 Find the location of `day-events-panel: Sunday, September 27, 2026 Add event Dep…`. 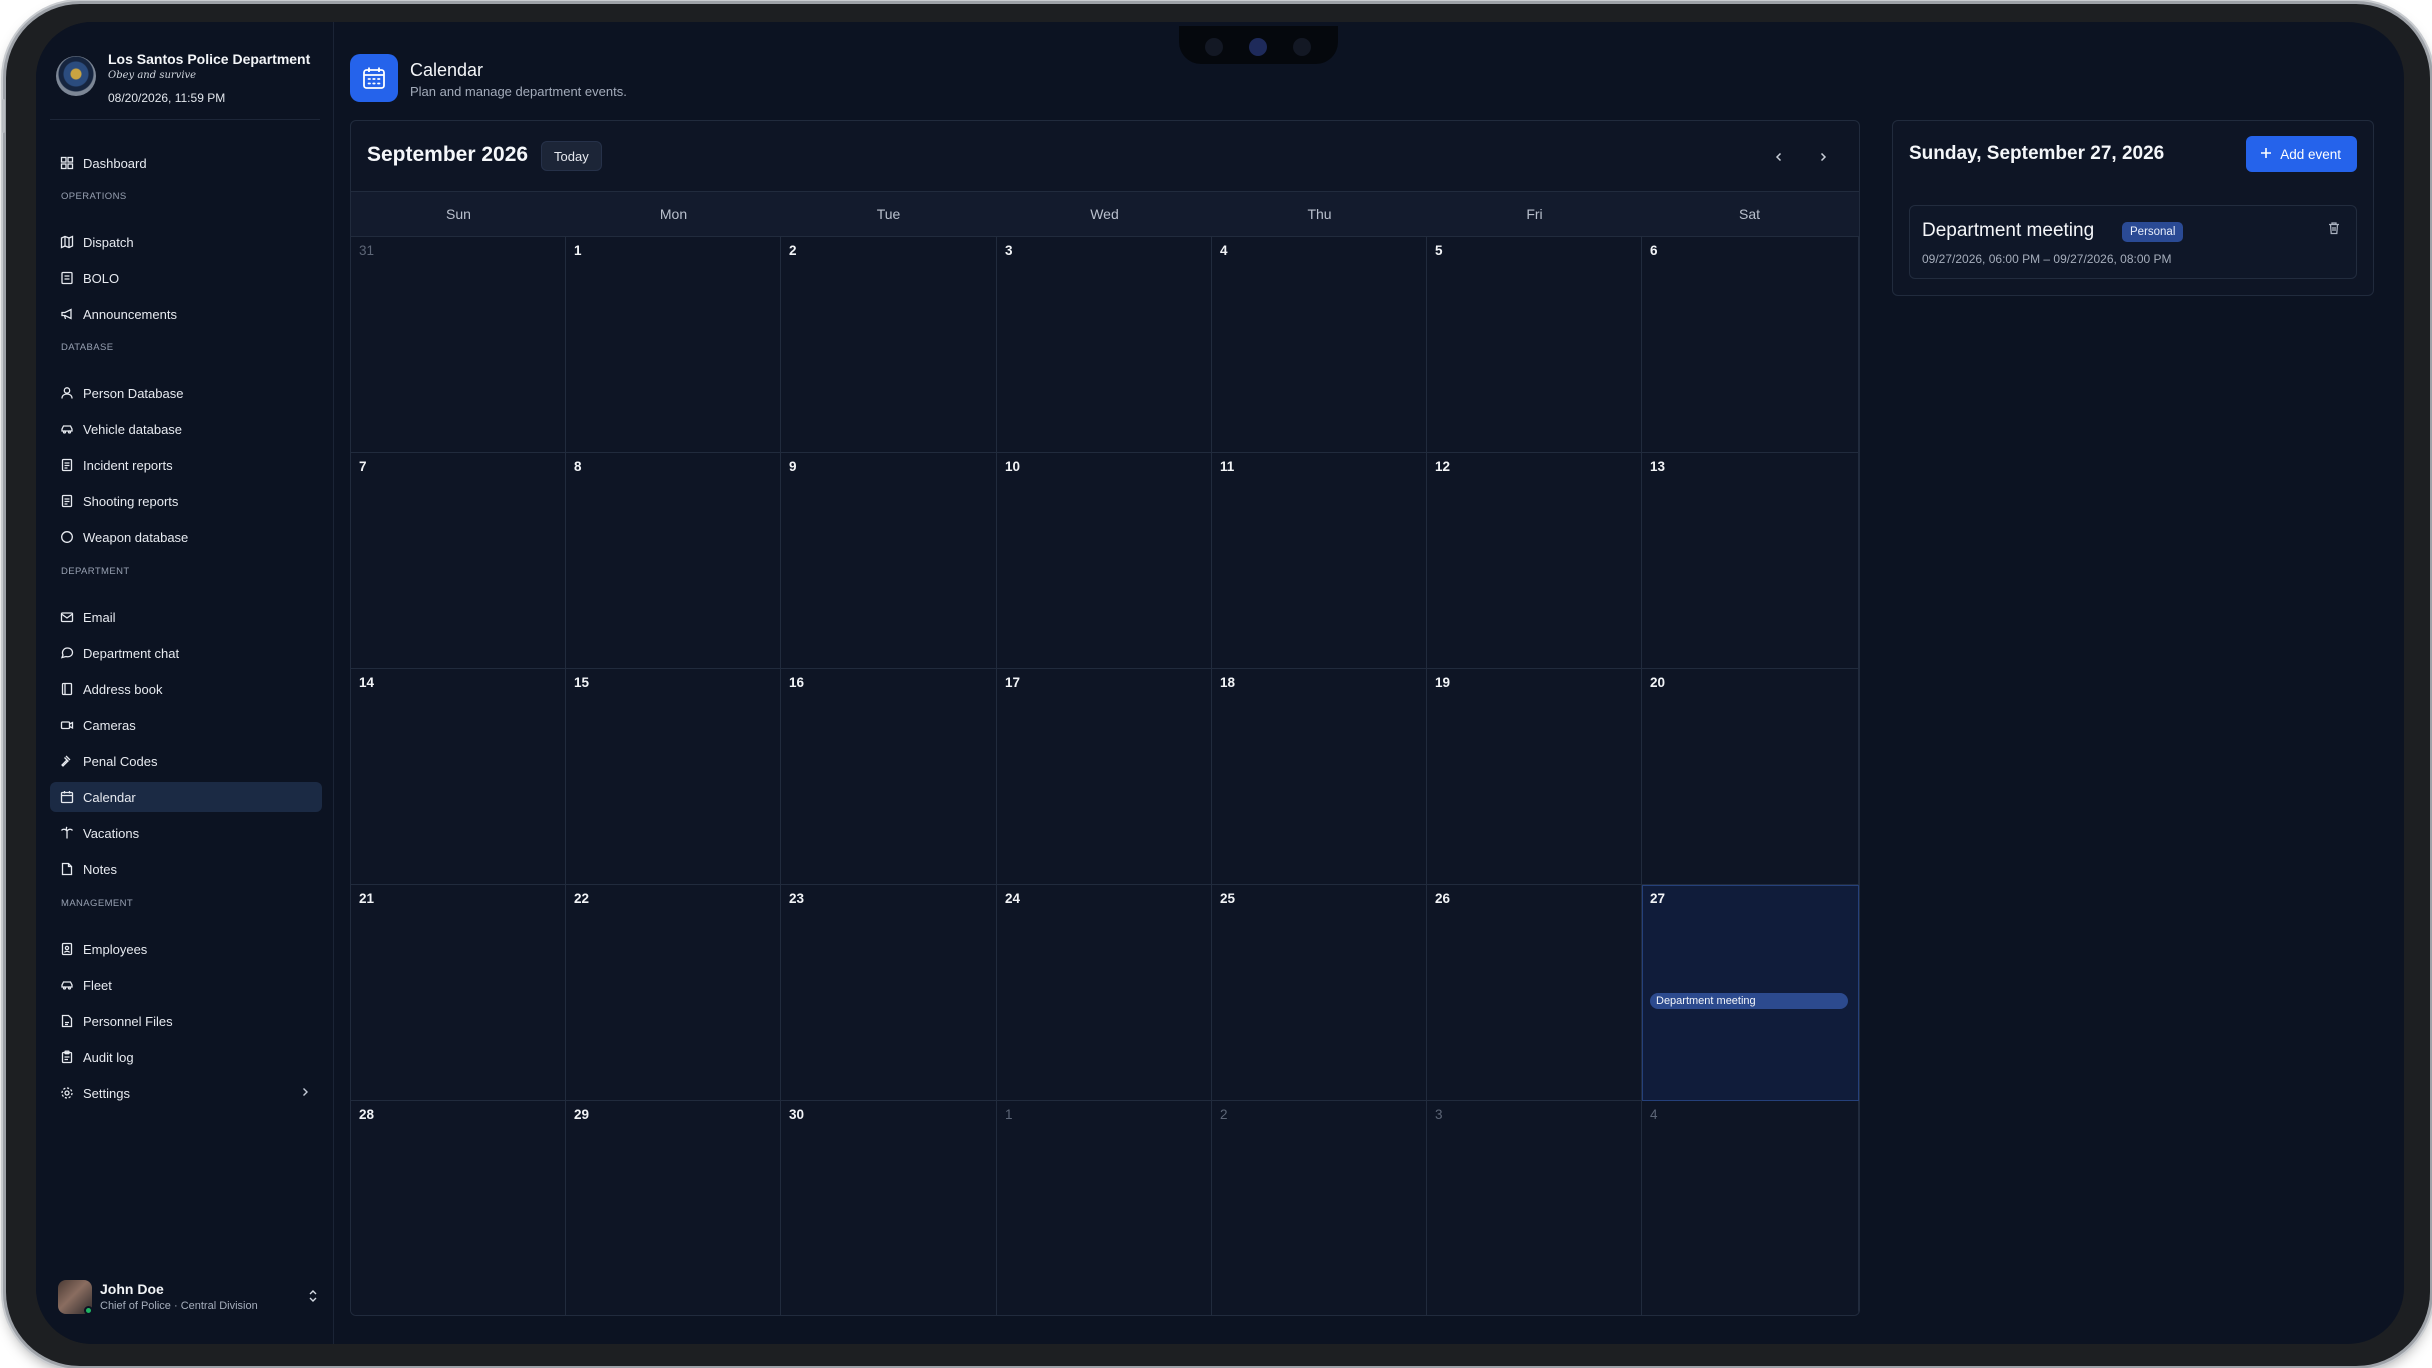

day-events-panel: Sunday, September 27, 2026 Add event Dep… is located at coordinates (2133, 208).